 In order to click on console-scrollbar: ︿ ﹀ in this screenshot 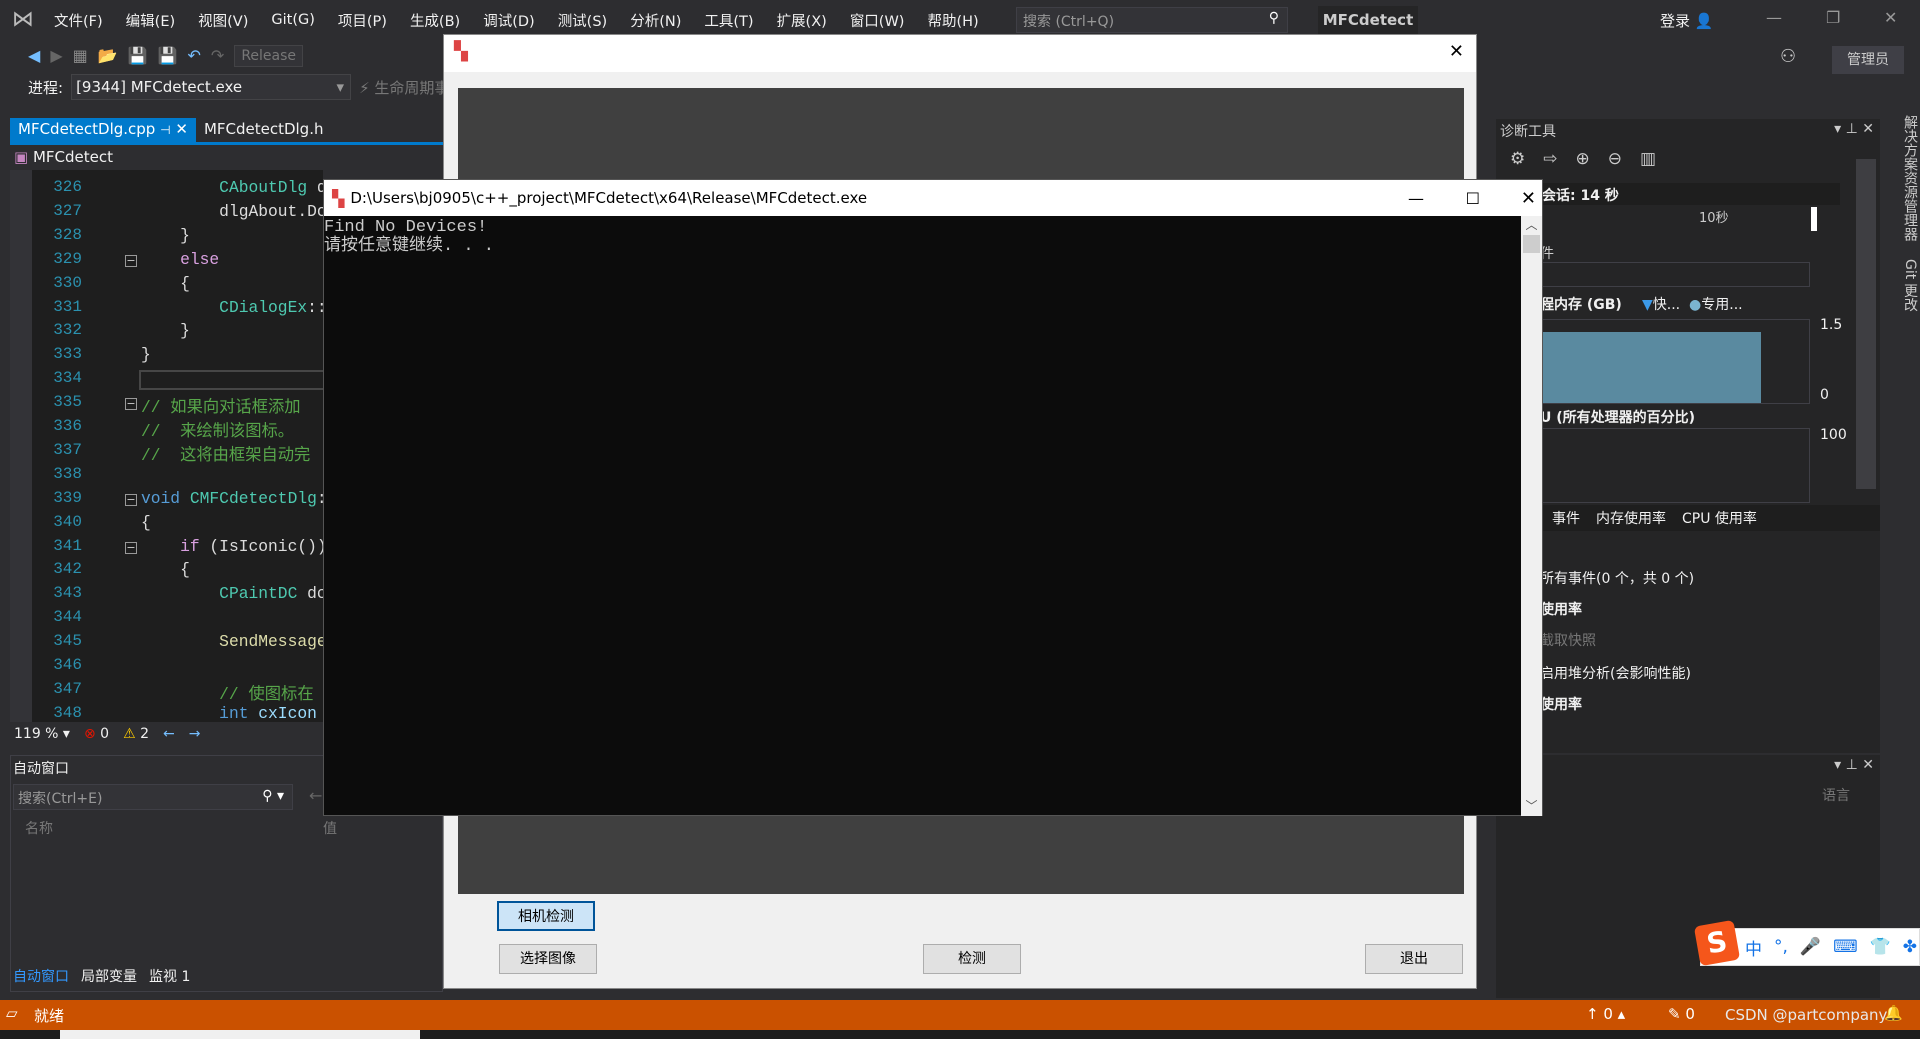, I will do `click(1531, 516)`.